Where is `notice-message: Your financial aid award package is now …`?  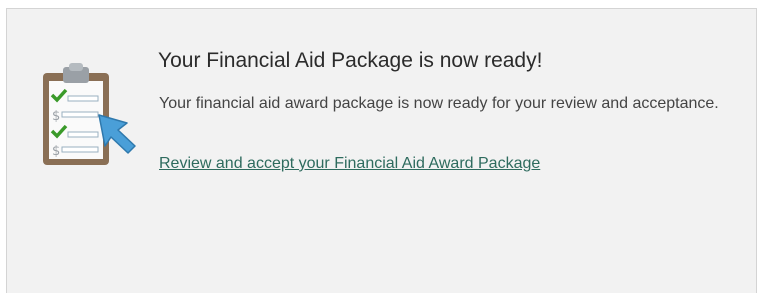 notice-message: Your financial aid award package is now … is located at coordinates (439, 103).